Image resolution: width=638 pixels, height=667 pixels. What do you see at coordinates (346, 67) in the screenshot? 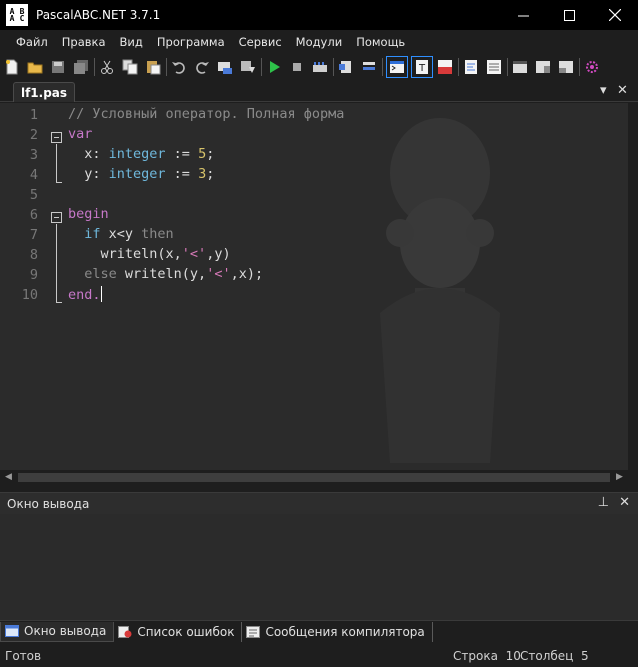
I see `step-into-button` at bounding box center [346, 67].